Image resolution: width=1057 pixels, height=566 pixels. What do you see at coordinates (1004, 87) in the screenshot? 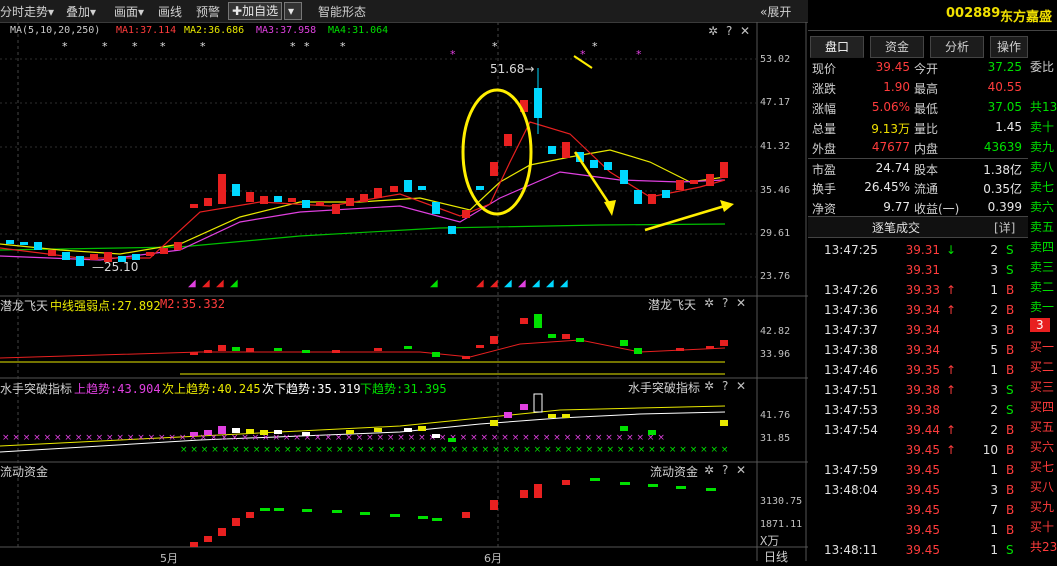
I see `quote-value: 40.55` at bounding box center [1004, 87].